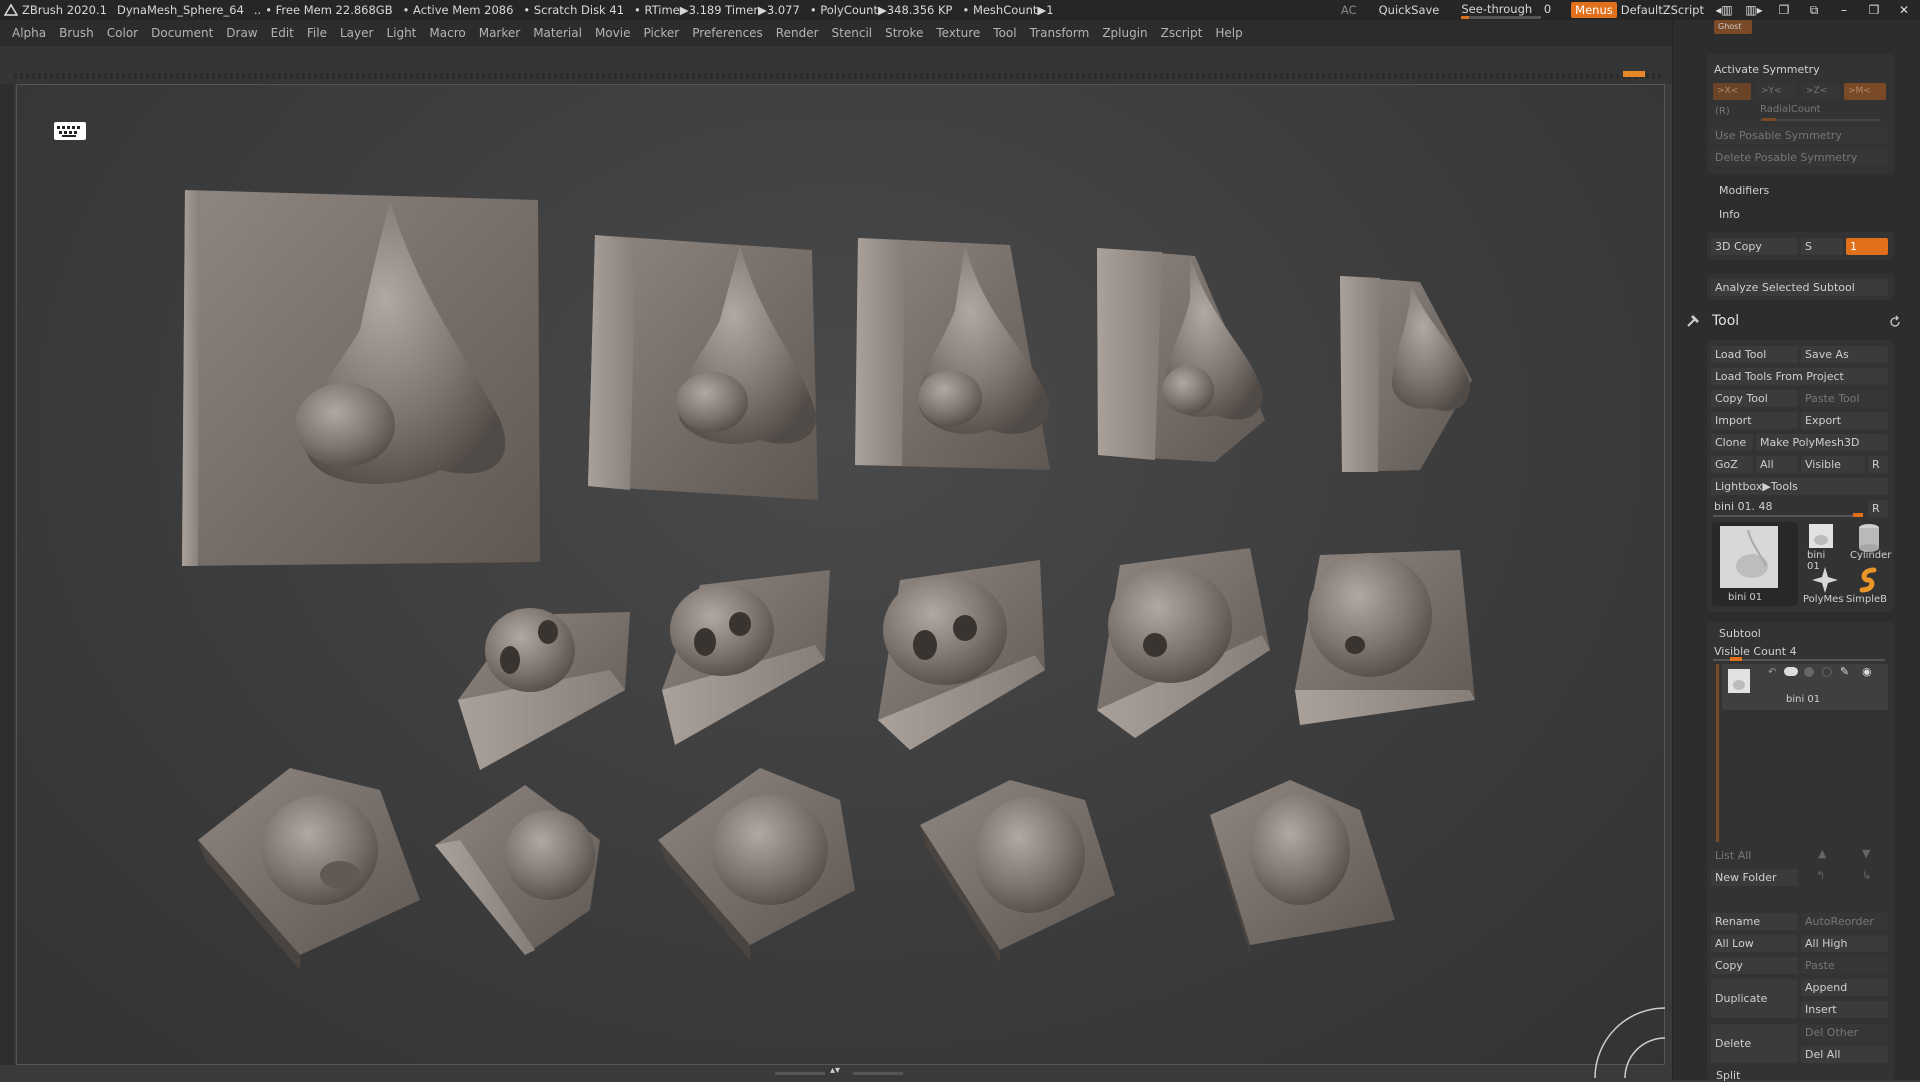 The image size is (1920, 1082). What do you see at coordinates (835, 1070) in the screenshot?
I see `tray-arrows-icon: ▴▾` at bounding box center [835, 1070].